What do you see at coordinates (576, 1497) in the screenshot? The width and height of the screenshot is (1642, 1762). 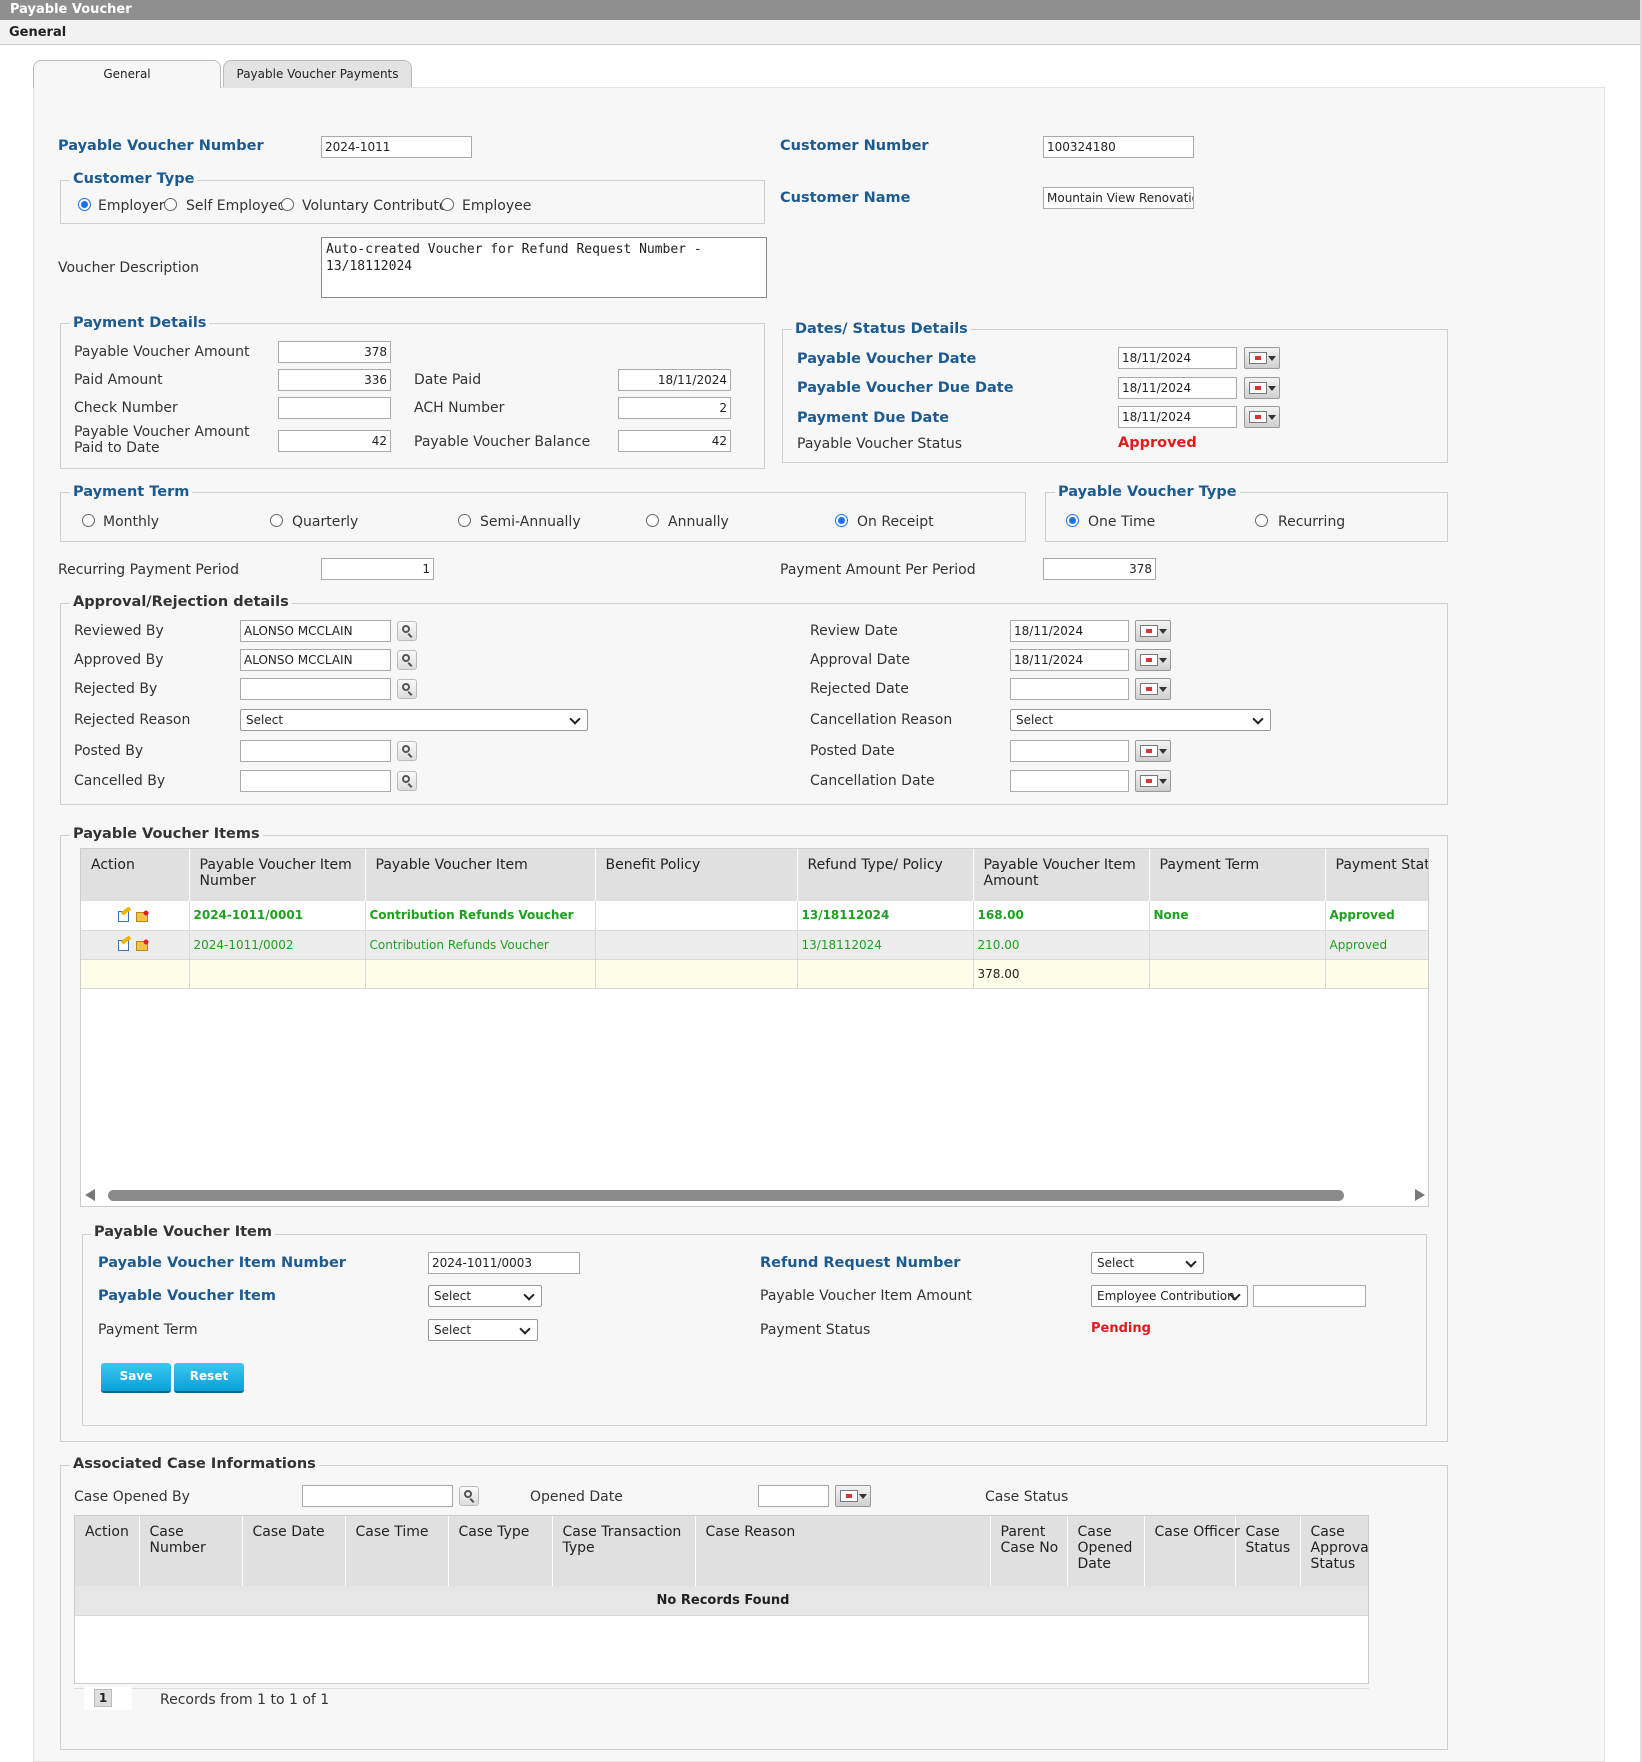 I see `opened-date-label: Opened Date` at bounding box center [576, 1497].